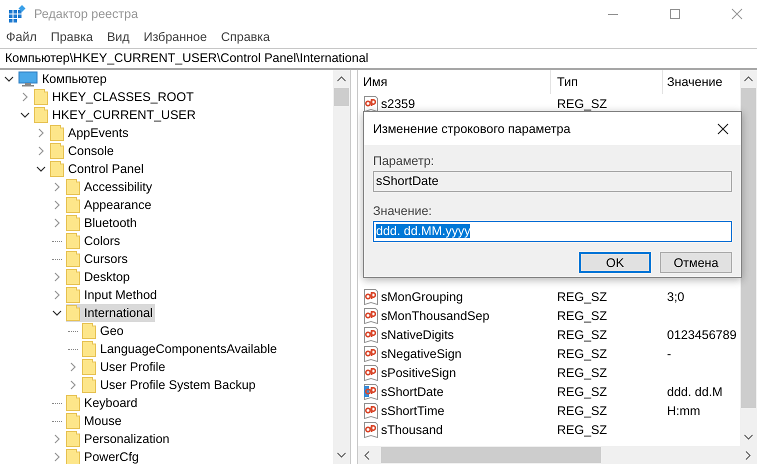 This screenshot has height=464, width=757. I want to click on value-name: sNativeDigits, so click(417, 335).